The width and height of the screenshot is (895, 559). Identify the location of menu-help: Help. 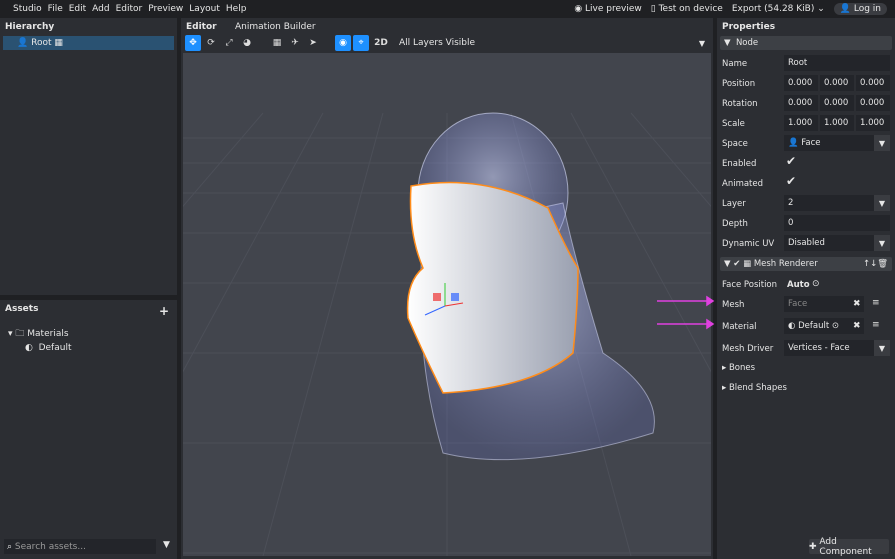
(236, 9).